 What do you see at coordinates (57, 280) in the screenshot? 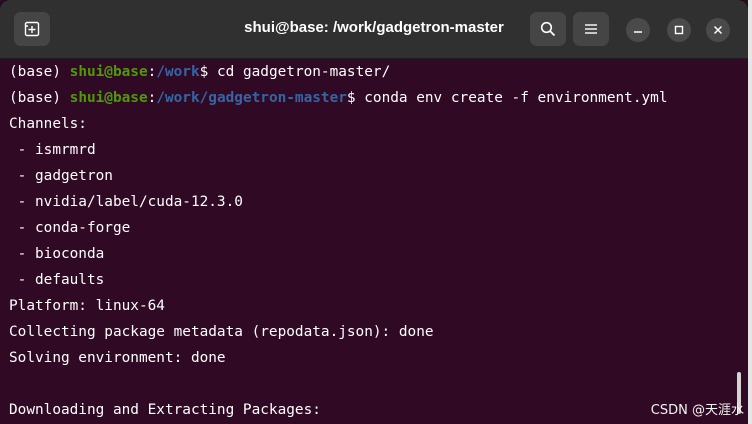
I see `output-line: - defaults` at bounding box center [57, 280].